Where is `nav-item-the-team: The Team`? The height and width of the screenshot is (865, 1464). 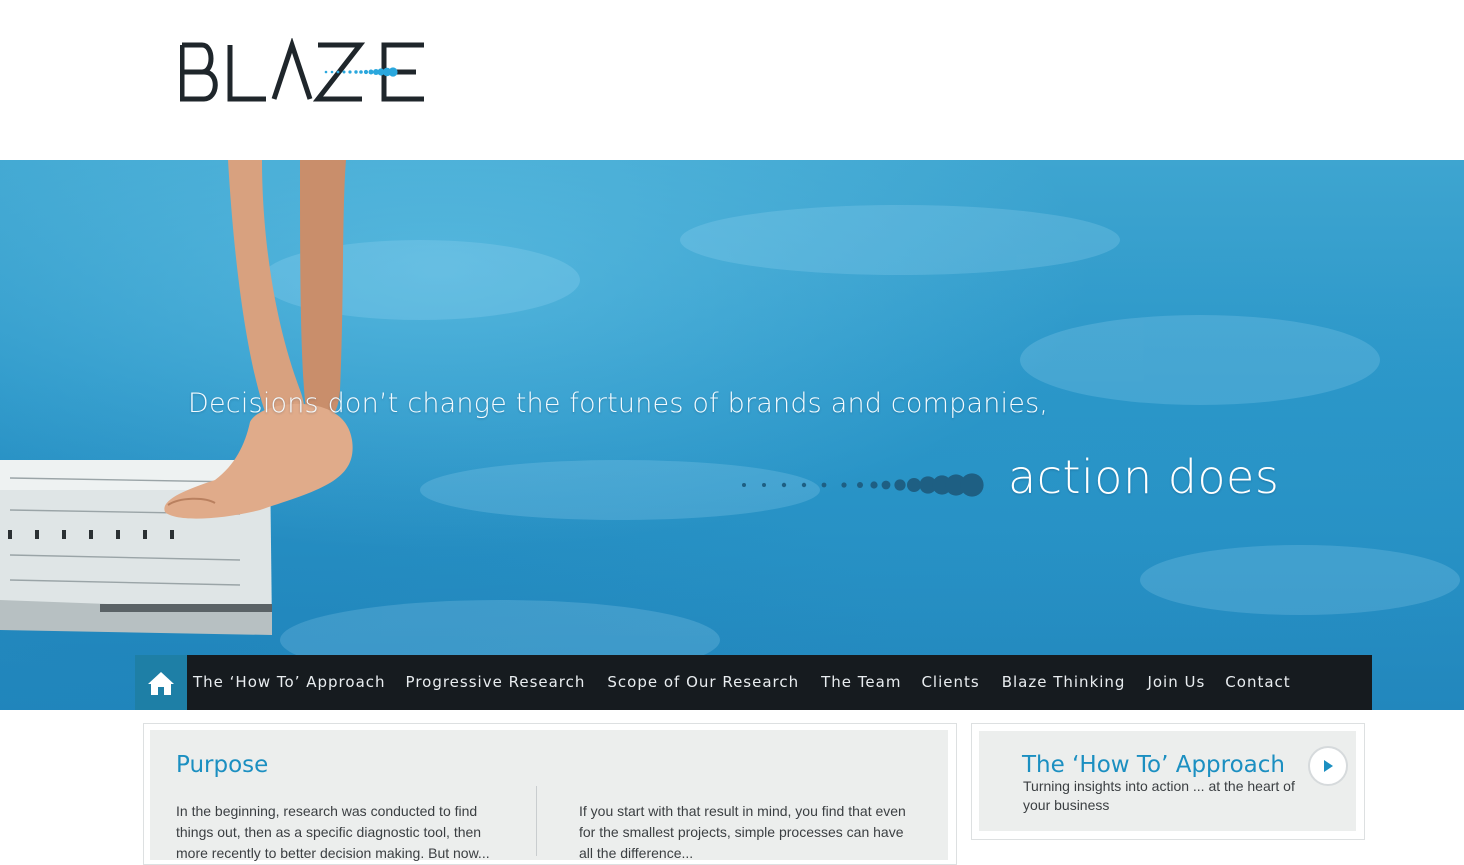
nav-item-the-team: The Team is located at coordinates (861, 682).